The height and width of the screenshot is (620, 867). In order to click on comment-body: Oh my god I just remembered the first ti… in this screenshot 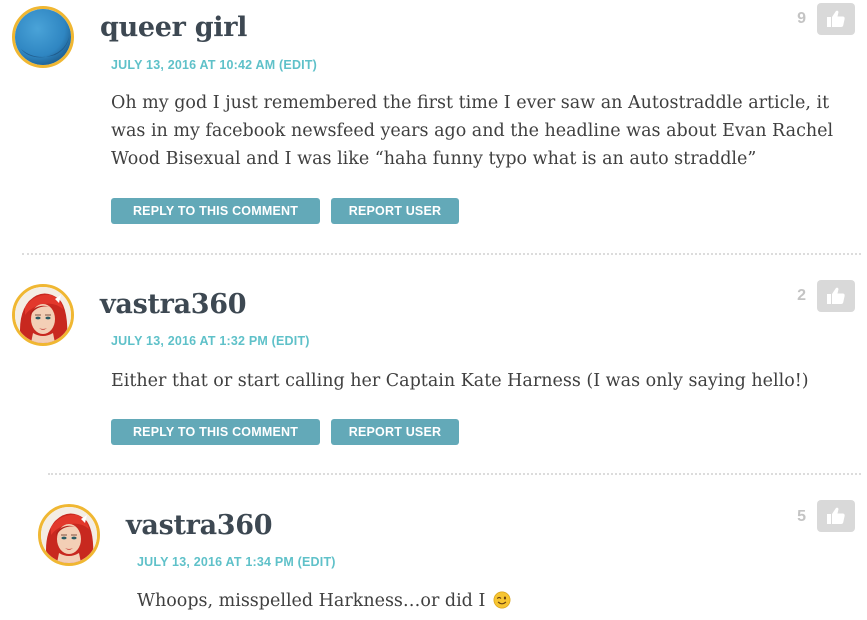, I will do `click(472, 131)`.